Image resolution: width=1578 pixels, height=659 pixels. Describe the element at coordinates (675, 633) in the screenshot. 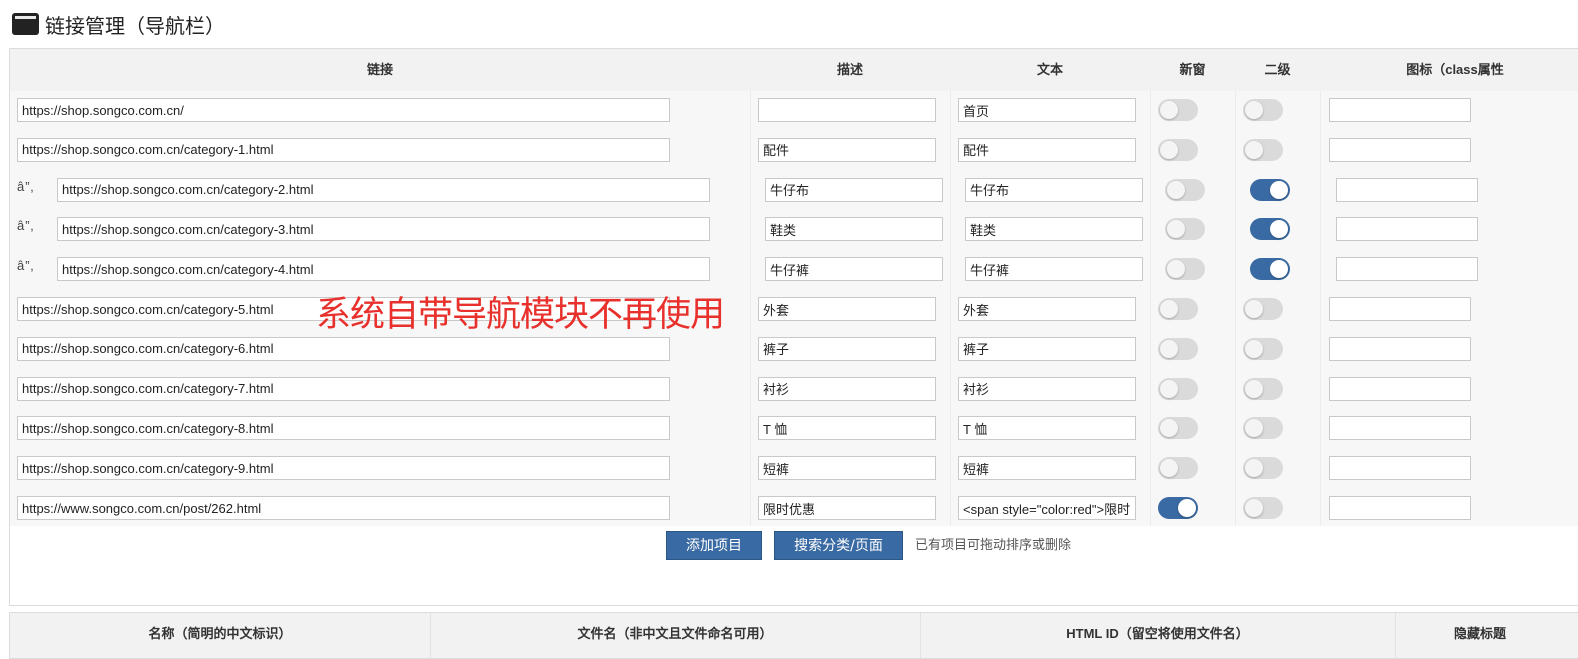

I see `col-header-filename: 文件名（非中文且文件命名可用）` at that location.